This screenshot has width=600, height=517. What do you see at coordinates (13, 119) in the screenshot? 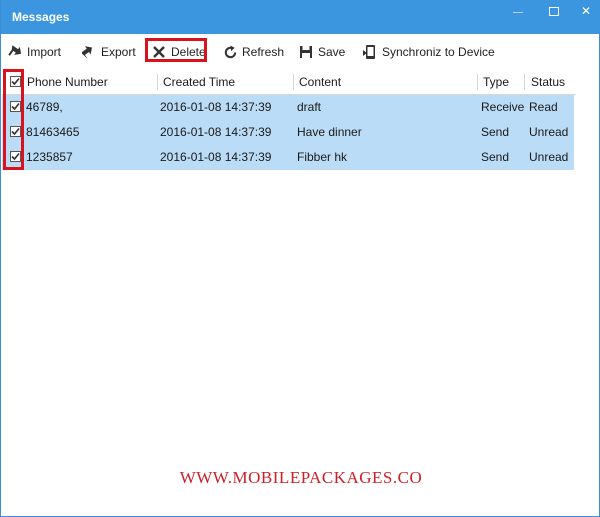
I see `checkbox-highlight-box` at bounding box center [13, 119].